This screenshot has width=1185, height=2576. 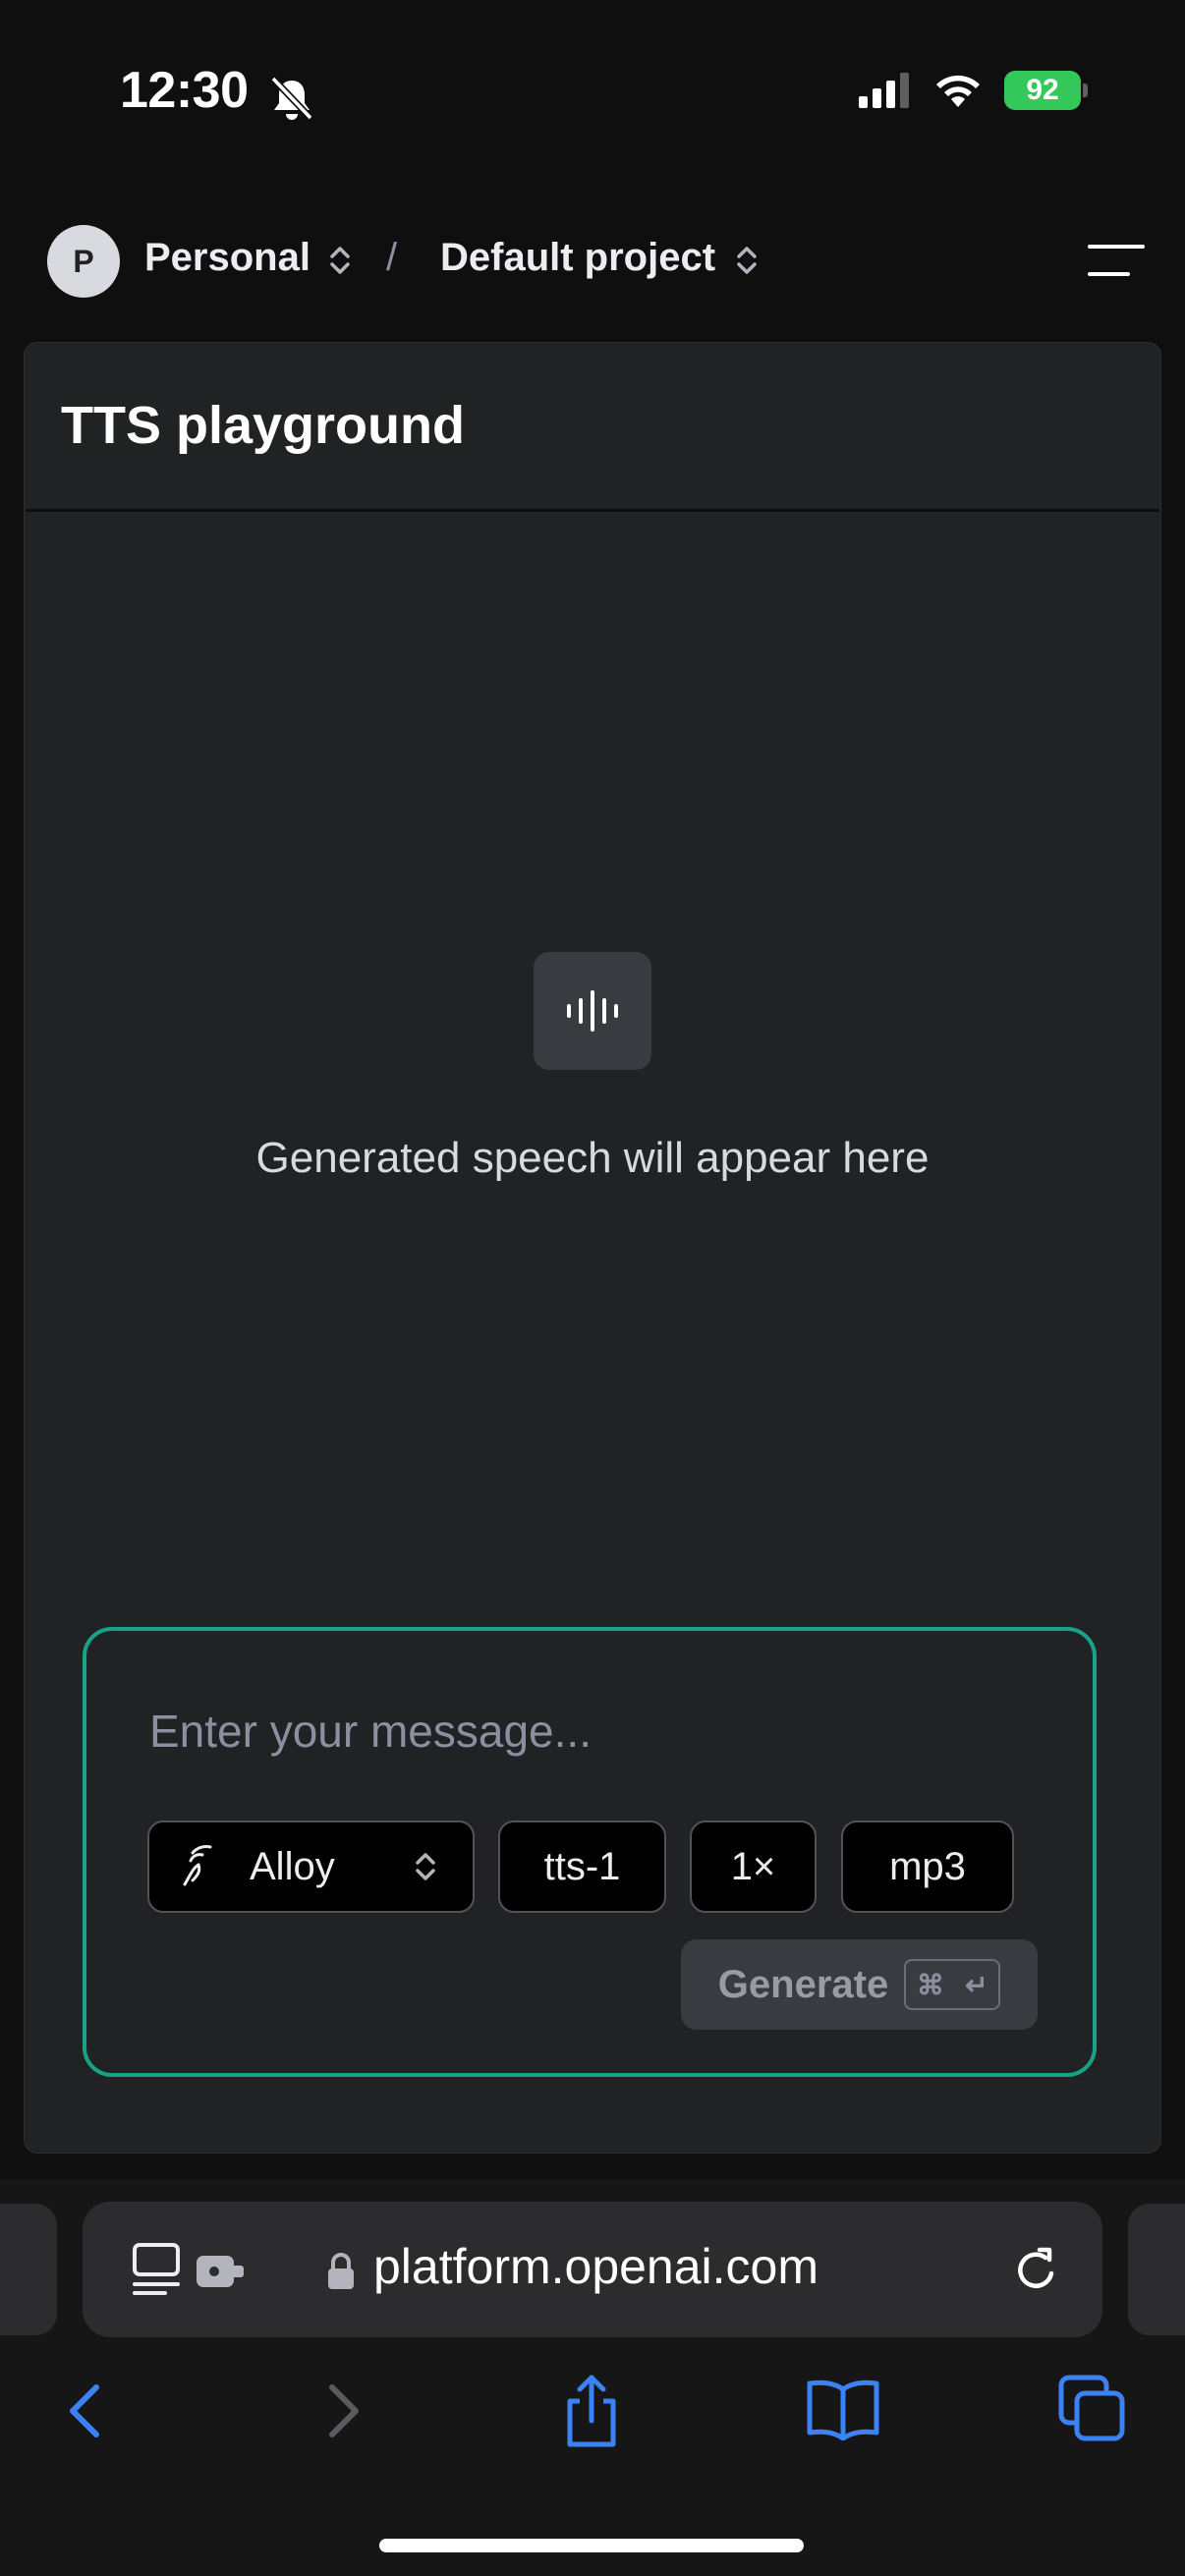 What do you see at coordinates (592, 1731) in the screenshot?
I see `message-input` at bounding box center [592, 1731].